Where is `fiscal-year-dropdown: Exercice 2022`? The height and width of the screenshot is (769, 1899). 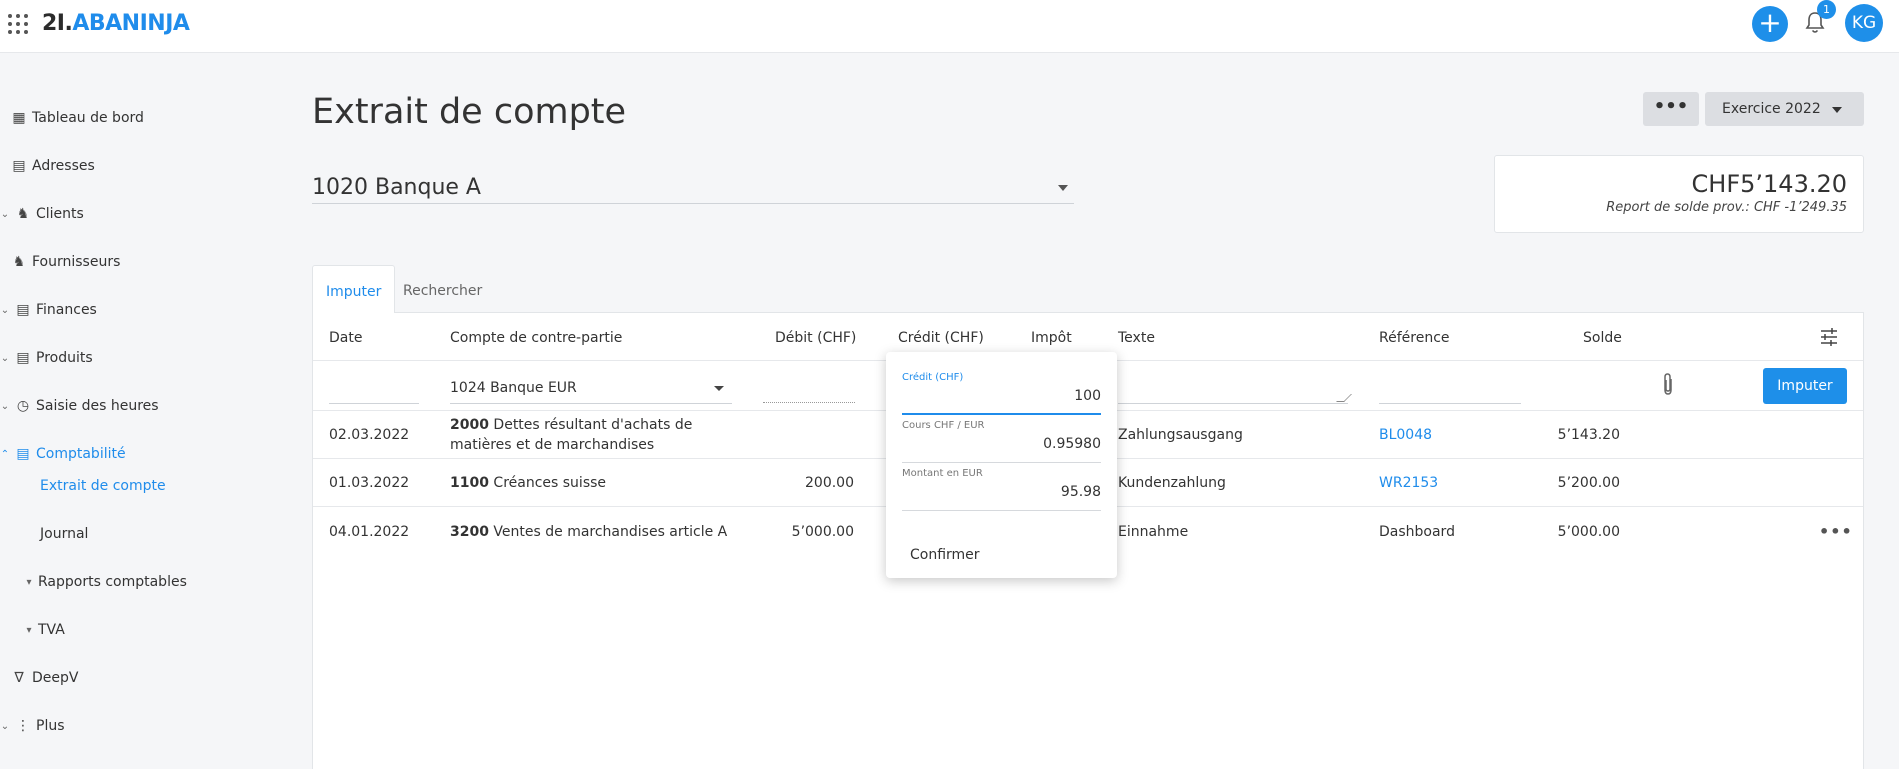 fiscal-year-dropdown: Exercice 2022 is located at coordinates (1784, 109).